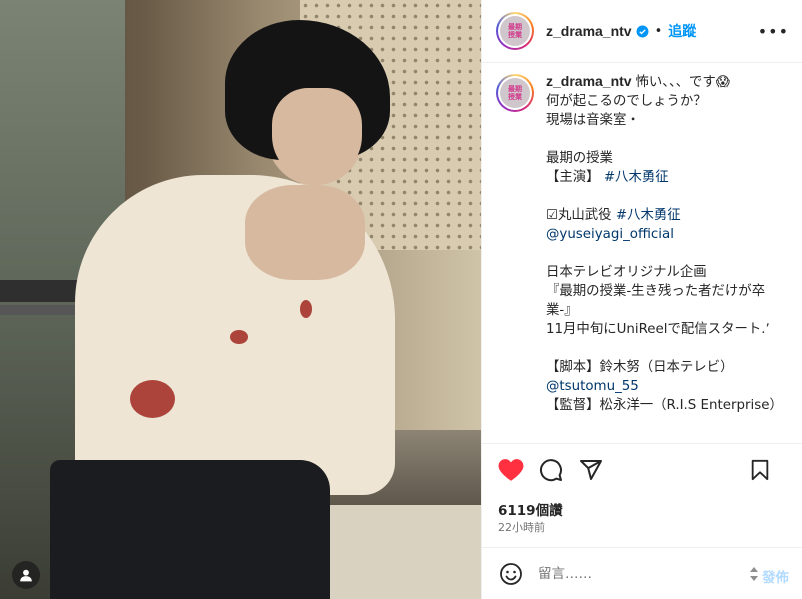  I want to click on caption-line-text: 【監督】松永洋一（R.I.S Enterprise）, so click(664, 405).